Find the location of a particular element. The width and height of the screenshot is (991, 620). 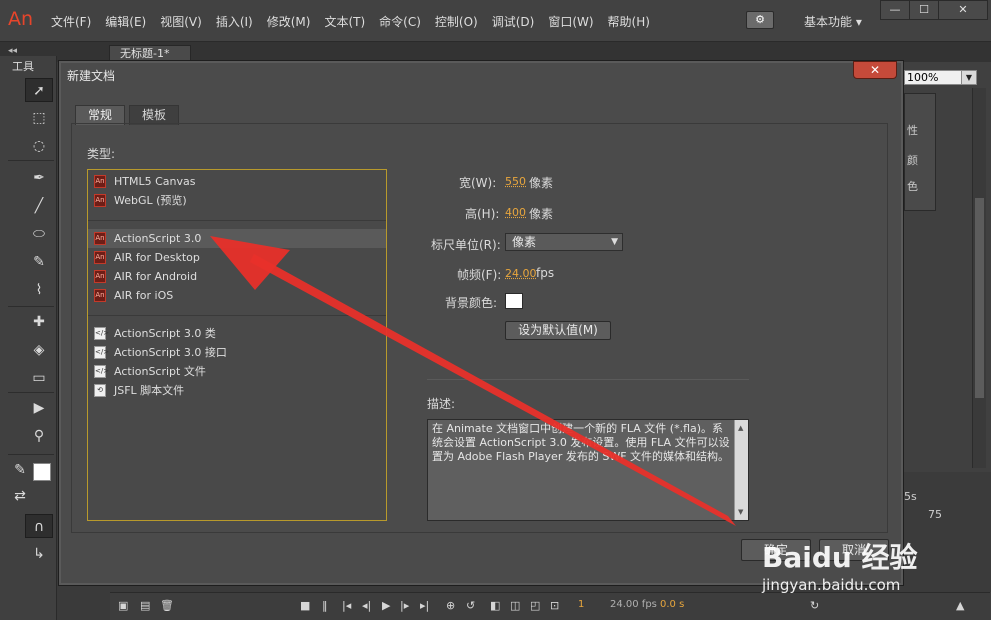

maximize-button: ☐ is located at coordinates (924, 10).